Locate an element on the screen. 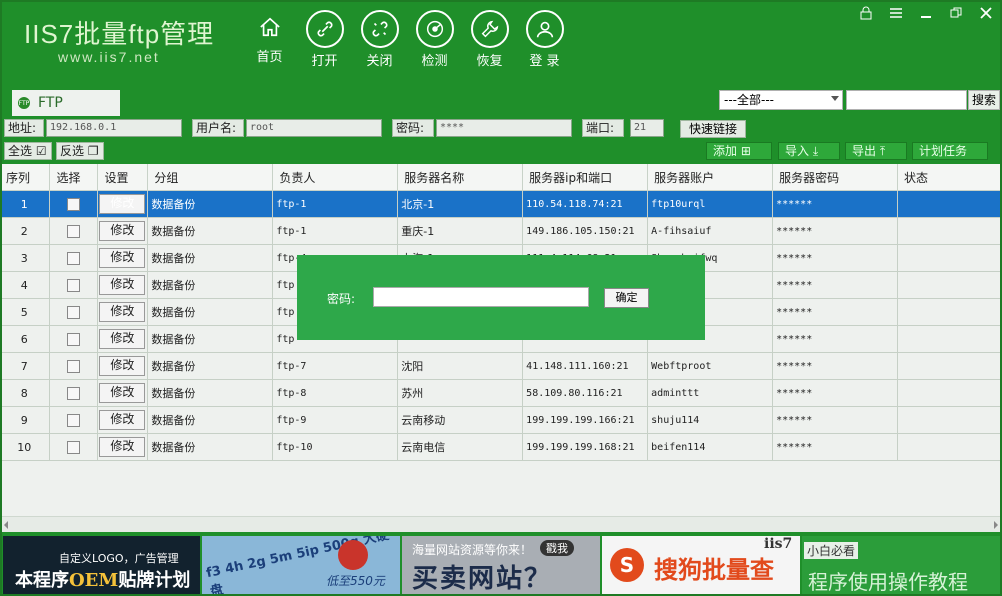  dialog-password-label: 密码: is located at coordinates (341, 299).